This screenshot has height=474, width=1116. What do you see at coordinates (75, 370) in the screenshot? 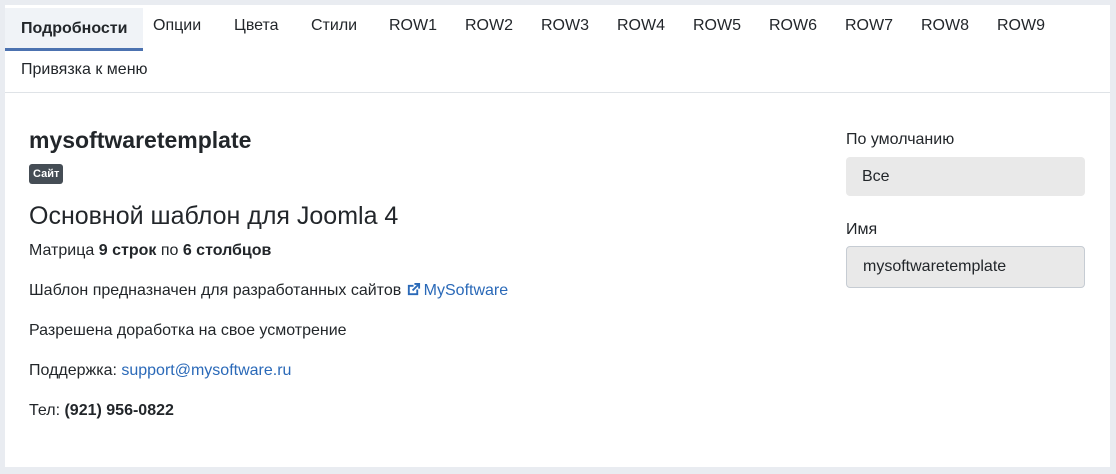
I see `support-label: Поддержка:` at bounding box center [75, 370].